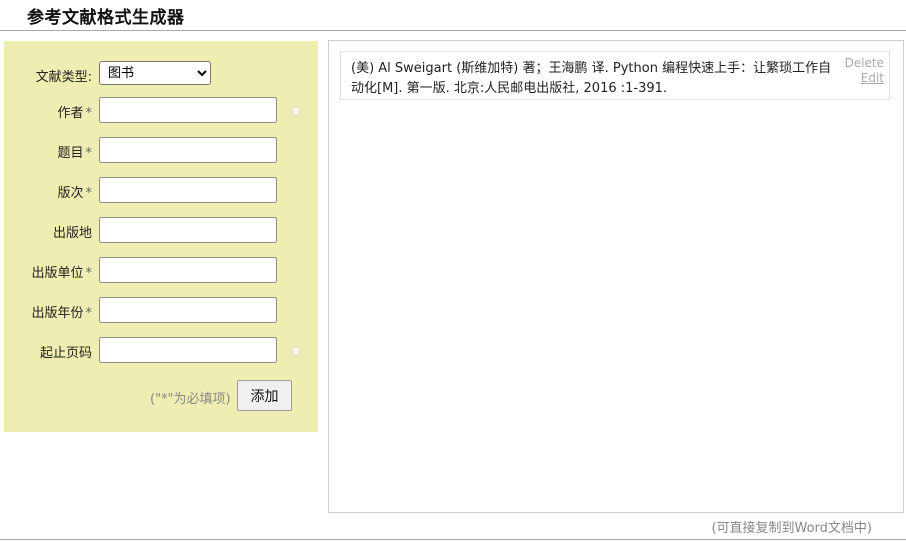  I want to click on publisher-label: 出版单位, so click(57, 273).